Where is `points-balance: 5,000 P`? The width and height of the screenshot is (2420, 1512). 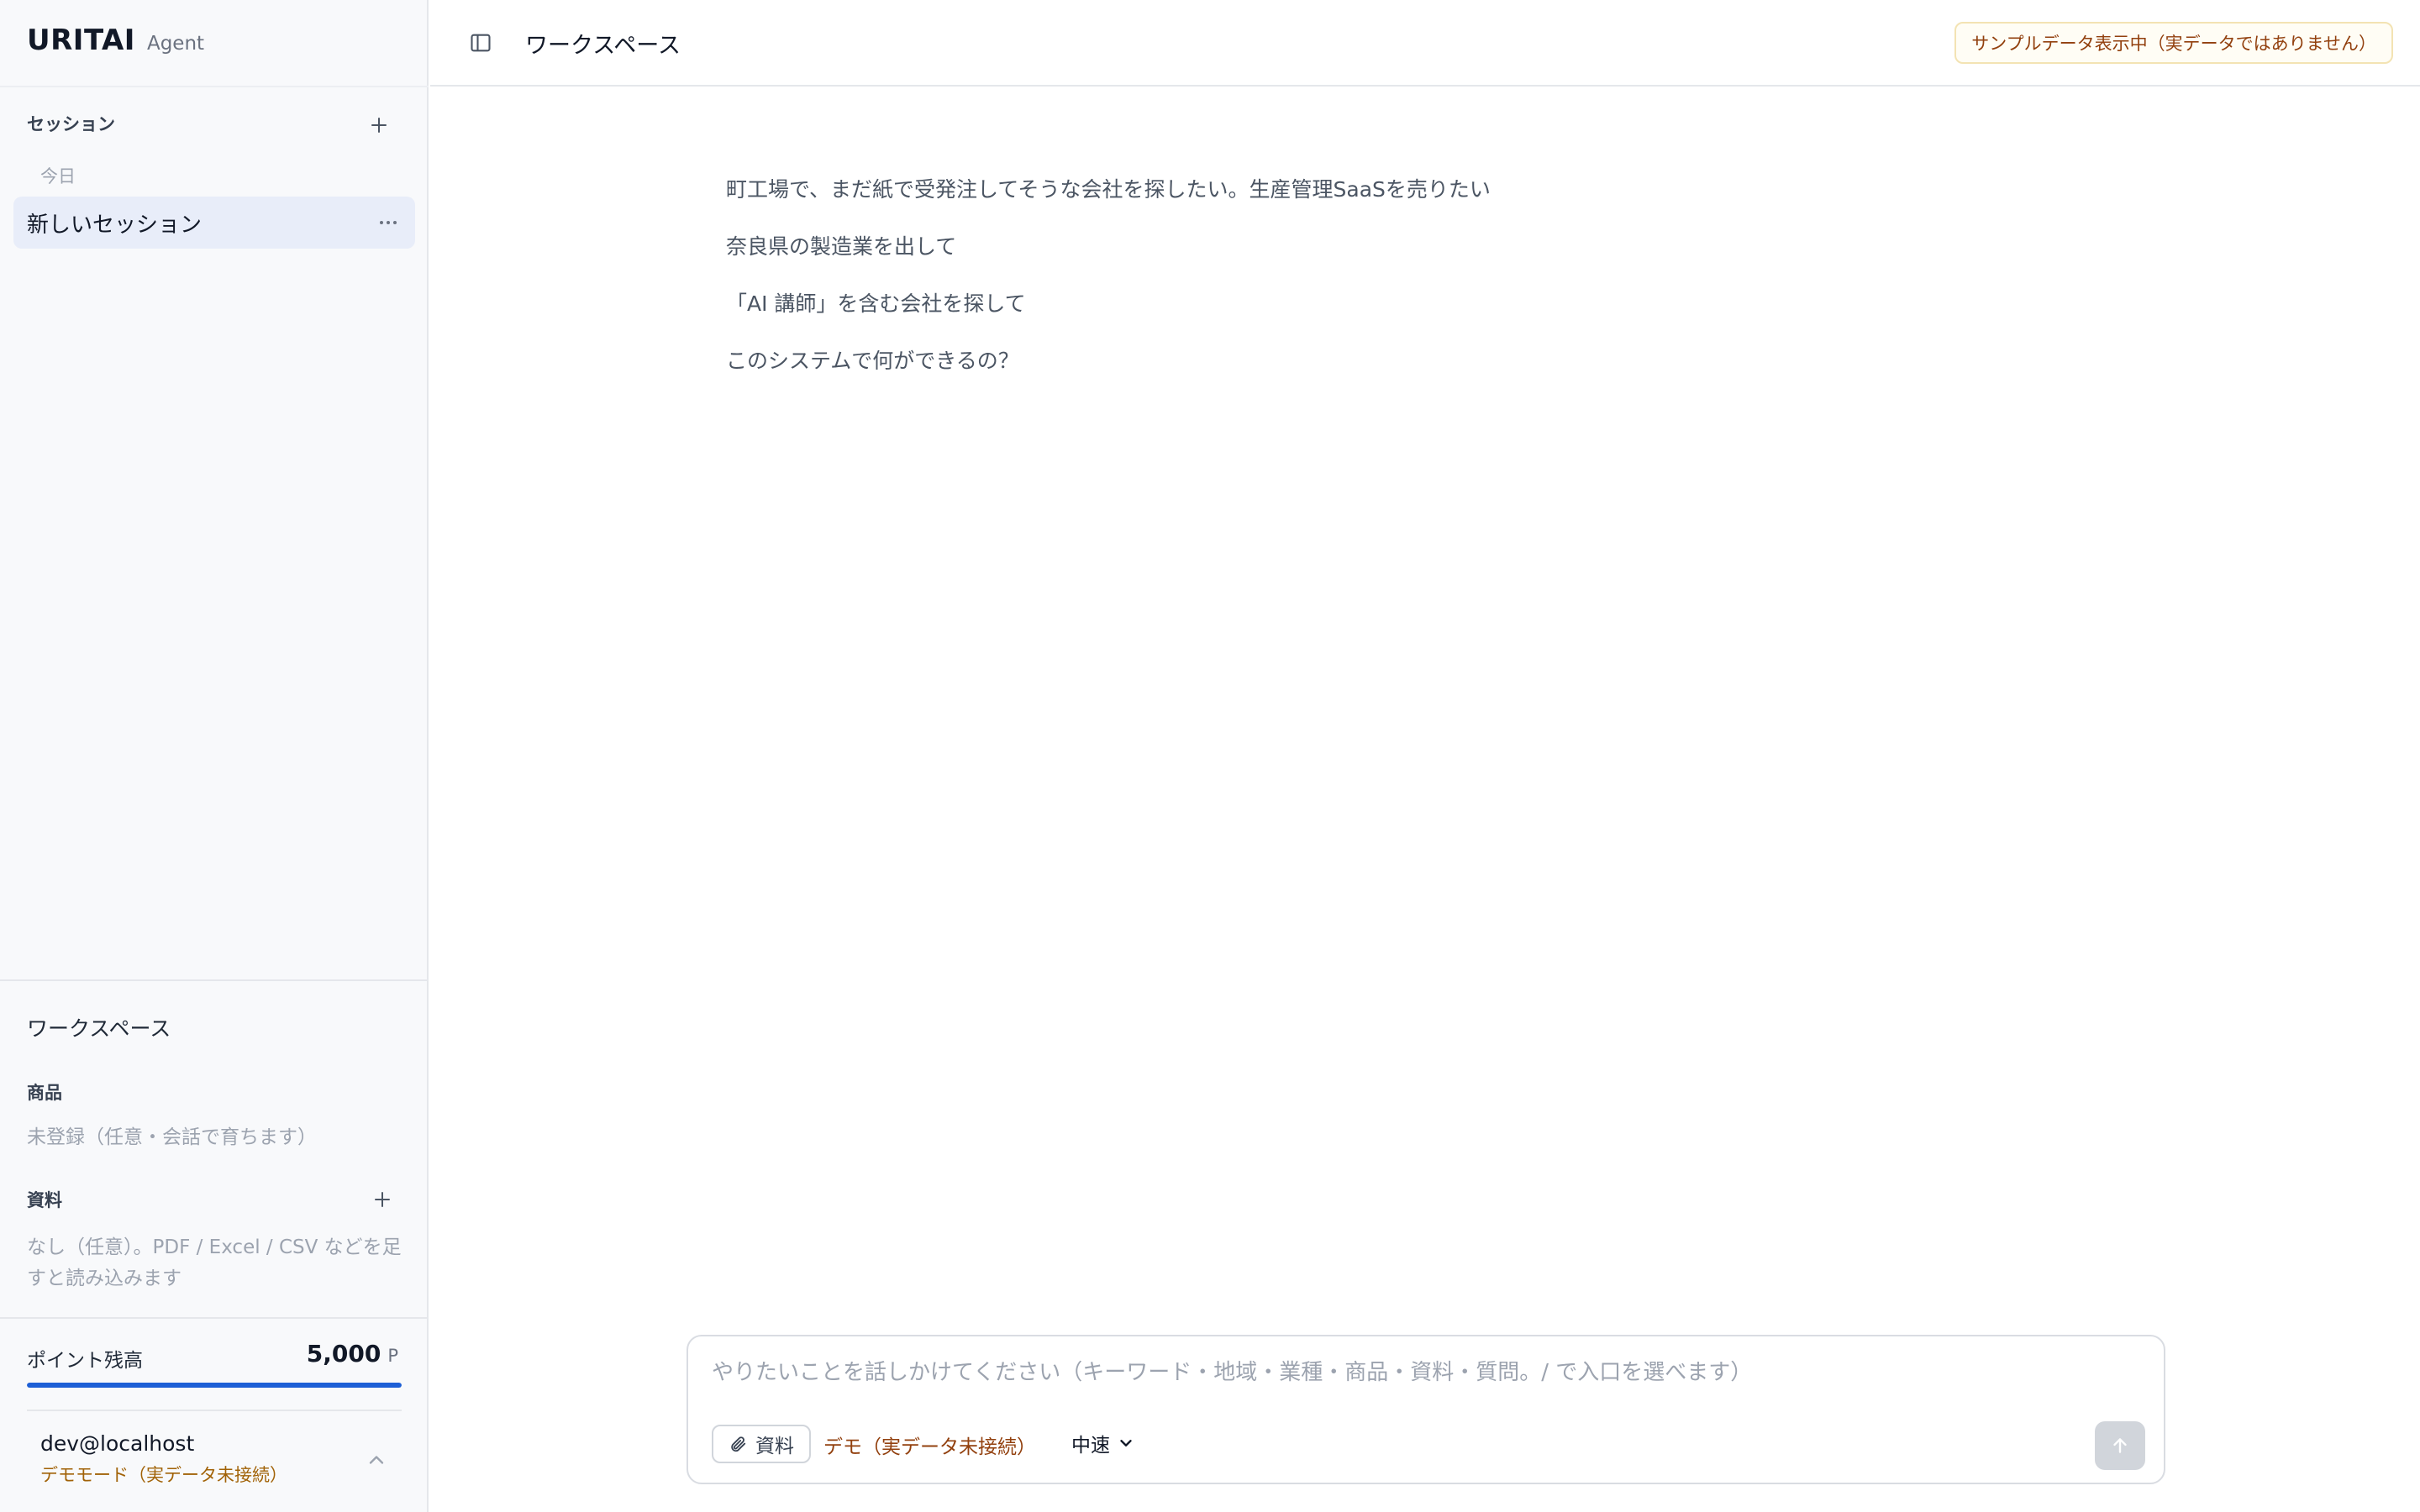
points-balance: 5,000 P is located at coordinates (352, 1354).